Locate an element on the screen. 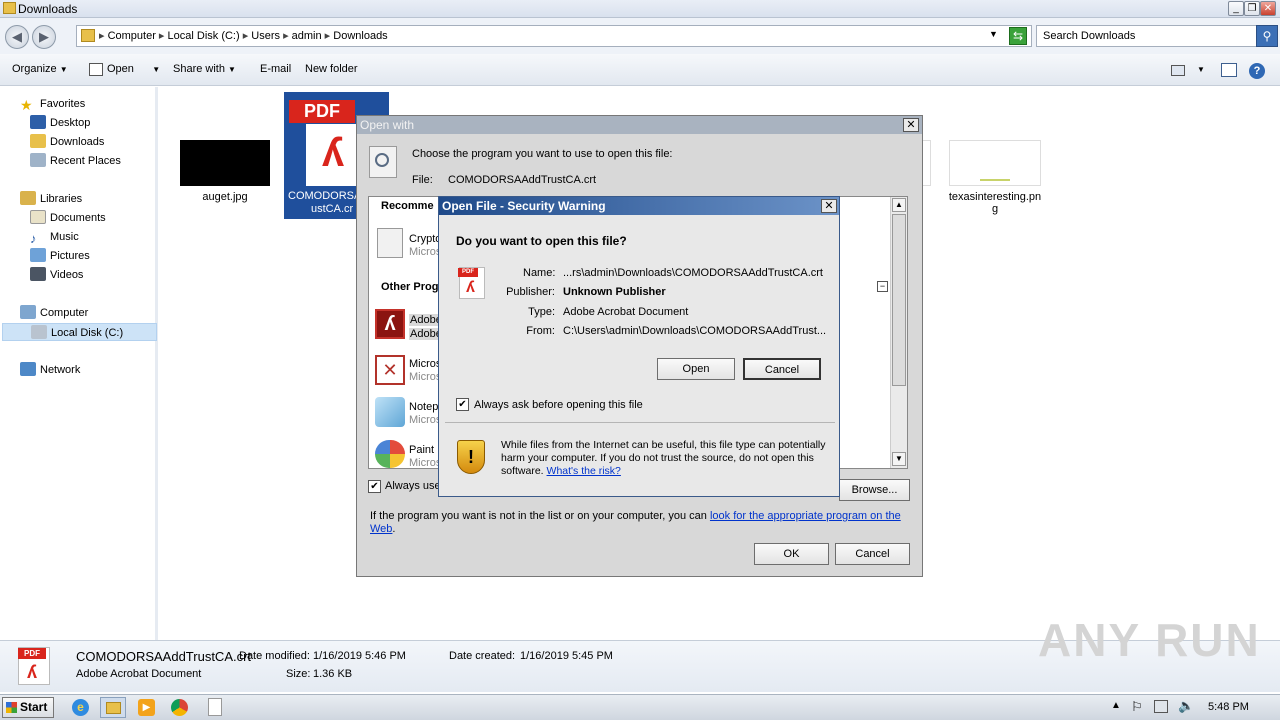 This screenshot has height=720, width=1280. nav-documents: Documents is located at coordinates (68, 218).